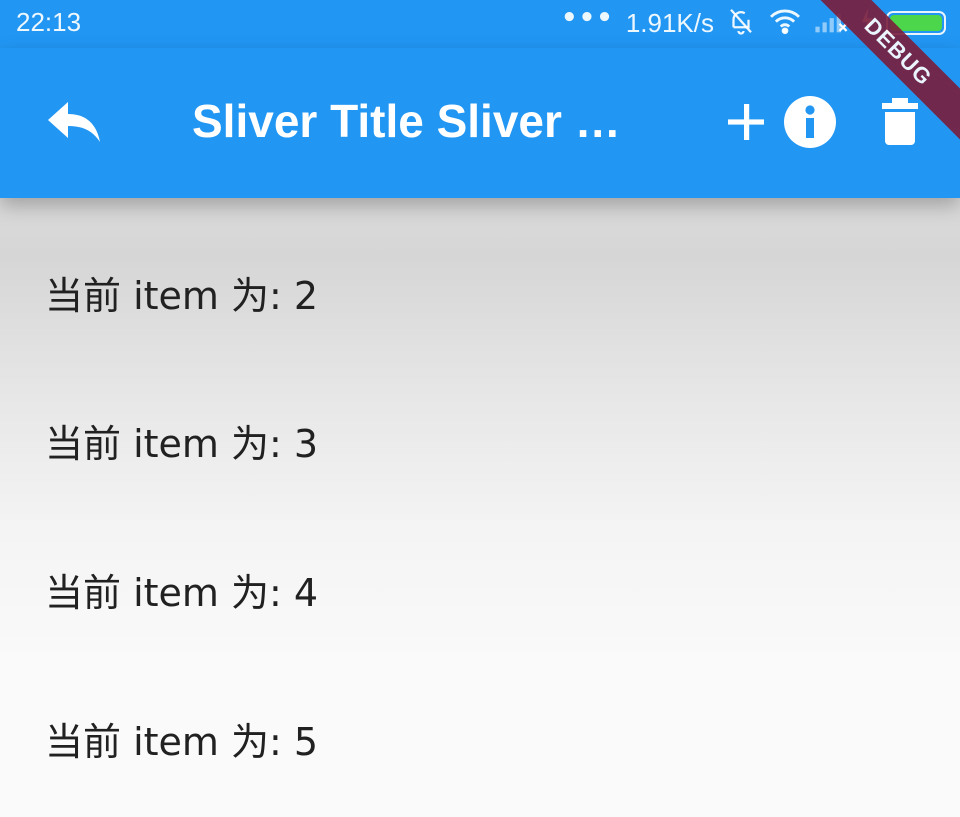  I want to click on wifi-icon, so click(785, 23).